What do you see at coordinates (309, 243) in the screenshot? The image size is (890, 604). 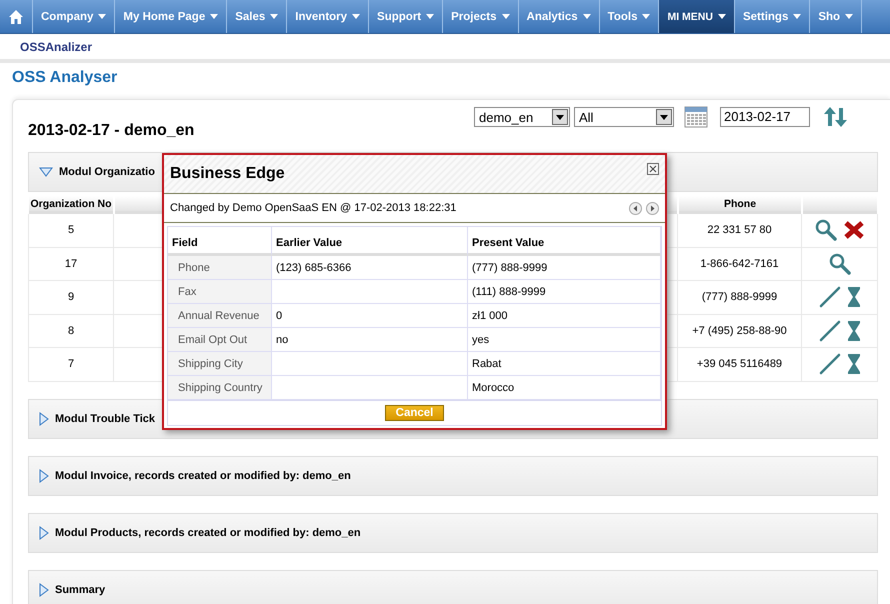 I see `column-header: Earlier Value` at bounding box center [309, 243].